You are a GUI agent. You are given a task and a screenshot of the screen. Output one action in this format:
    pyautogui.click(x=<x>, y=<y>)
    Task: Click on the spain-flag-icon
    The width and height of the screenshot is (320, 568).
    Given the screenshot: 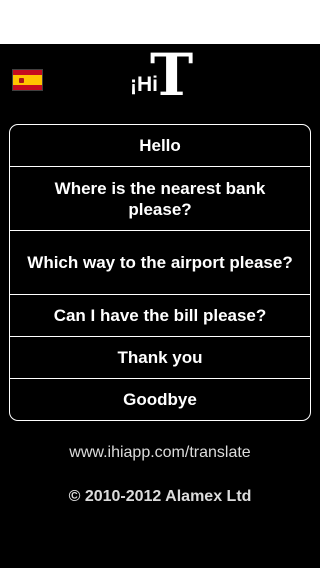 What is the action you would take?
    pyautogui.click(x=27, y=80)
    